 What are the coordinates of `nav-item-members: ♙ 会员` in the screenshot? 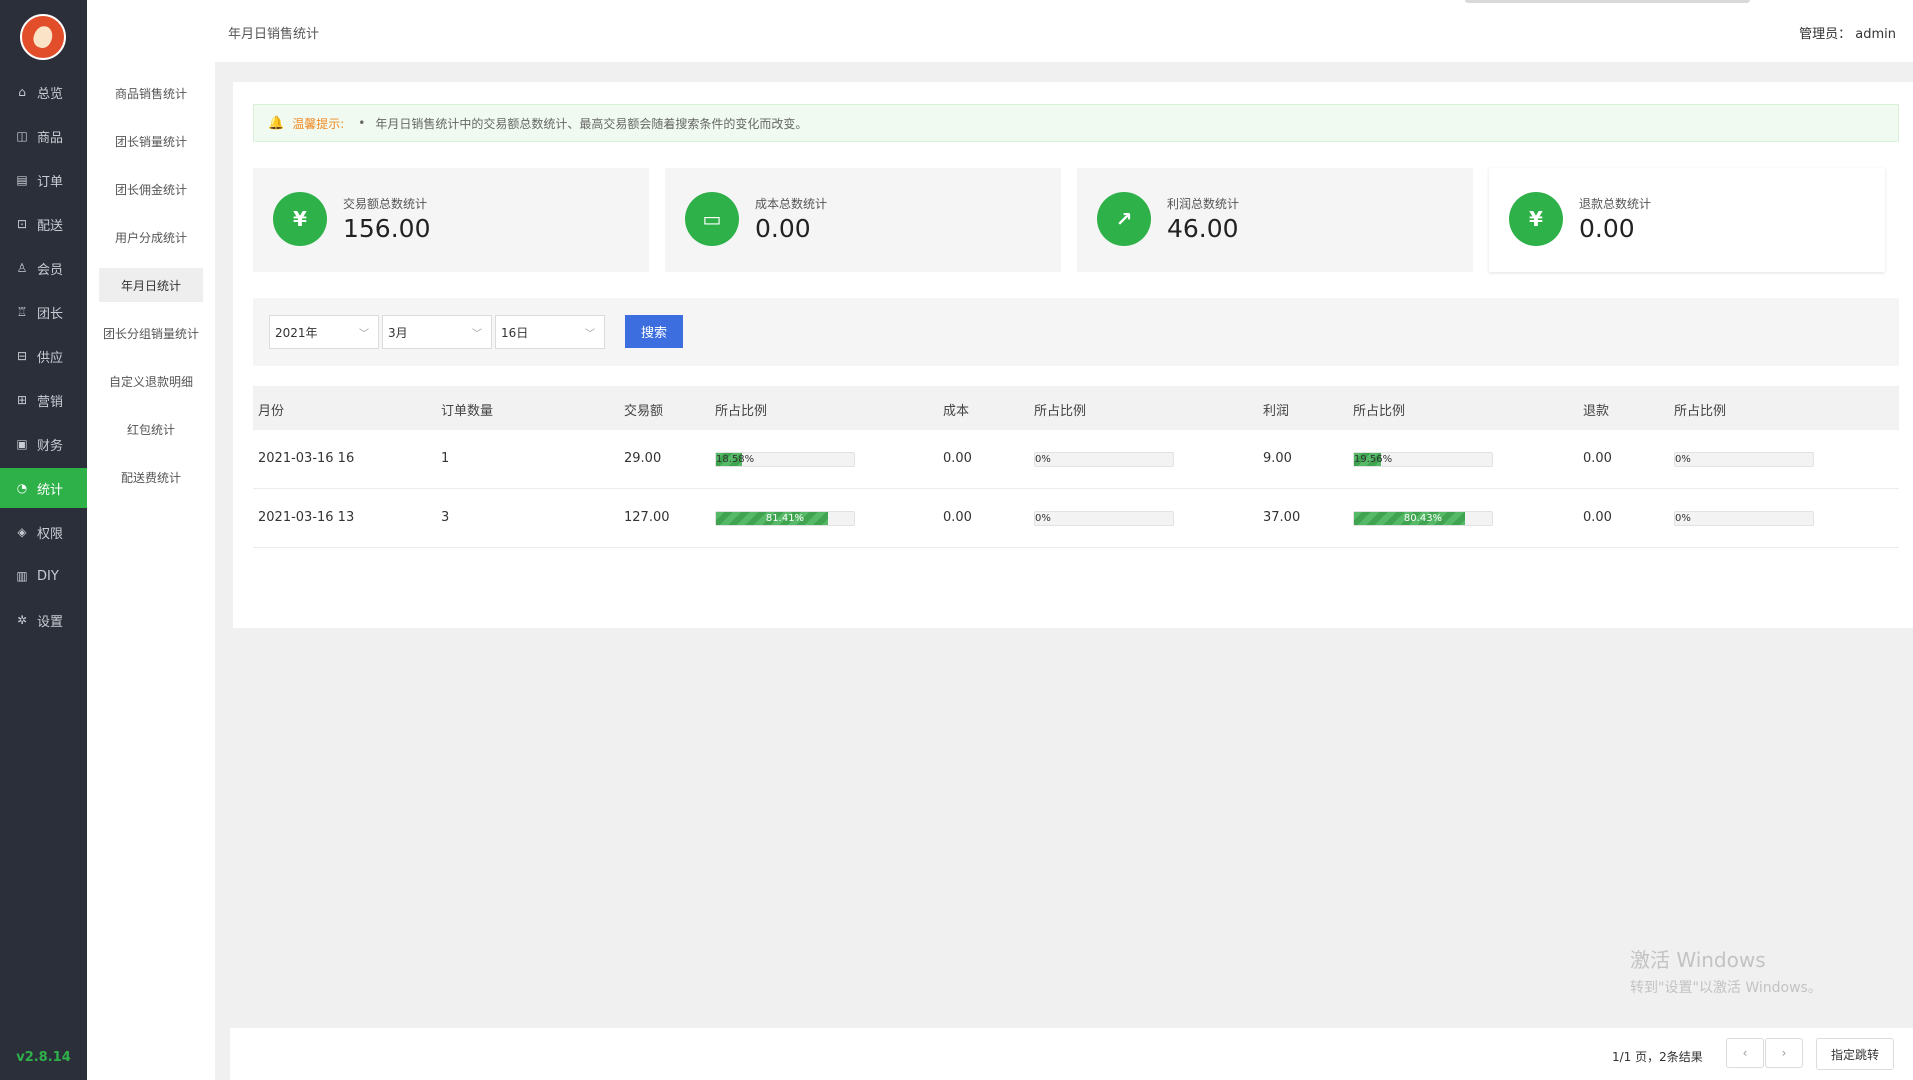 It's located at (43, 268).